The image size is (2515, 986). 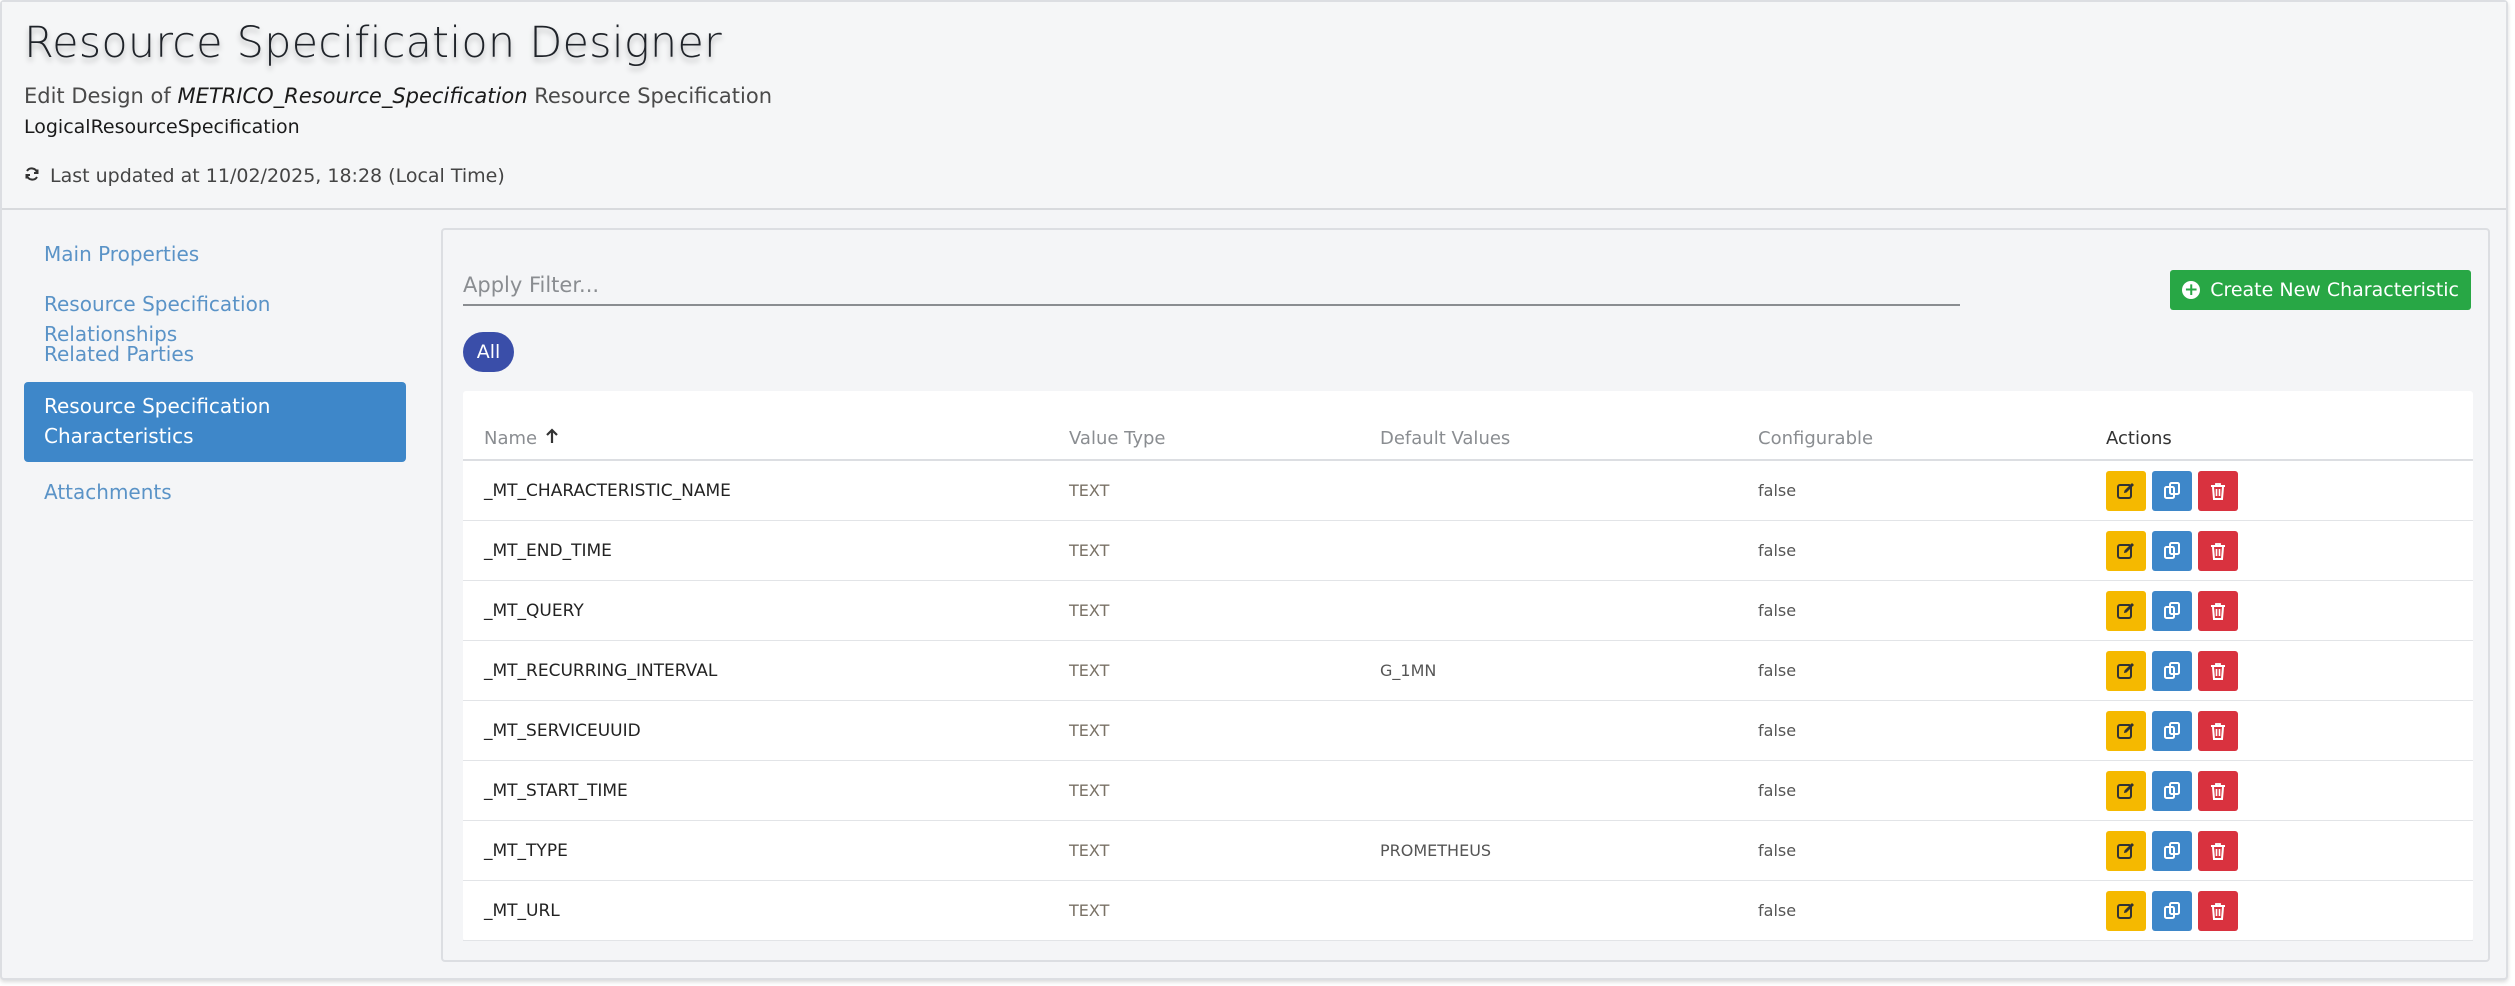 What do you see at coordinates (215, 422) in the screenshot?
I see `sidebar-item-characteristics: Resource Specification Characteristics` at bounding box center [215, 422].